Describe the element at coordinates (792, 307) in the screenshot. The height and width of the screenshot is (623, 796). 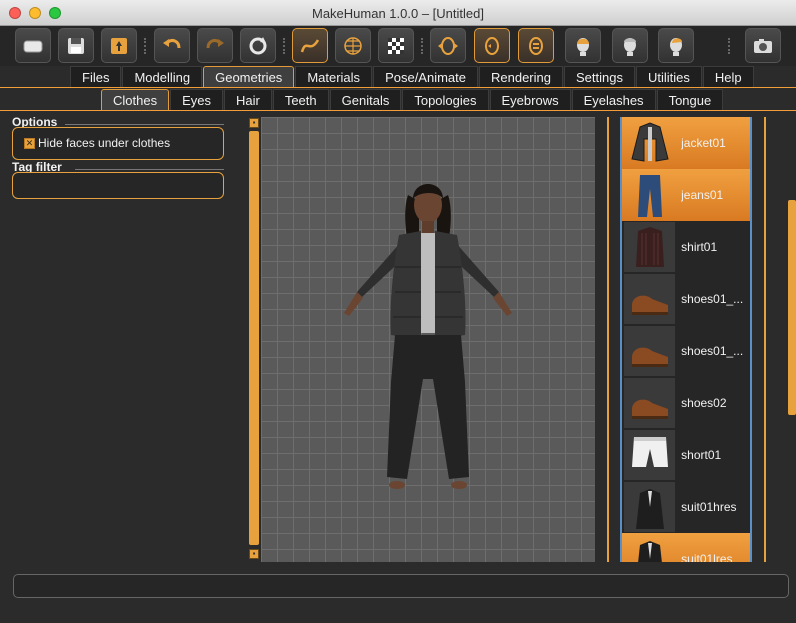
I see `right-panel-scrollbar` at that location.